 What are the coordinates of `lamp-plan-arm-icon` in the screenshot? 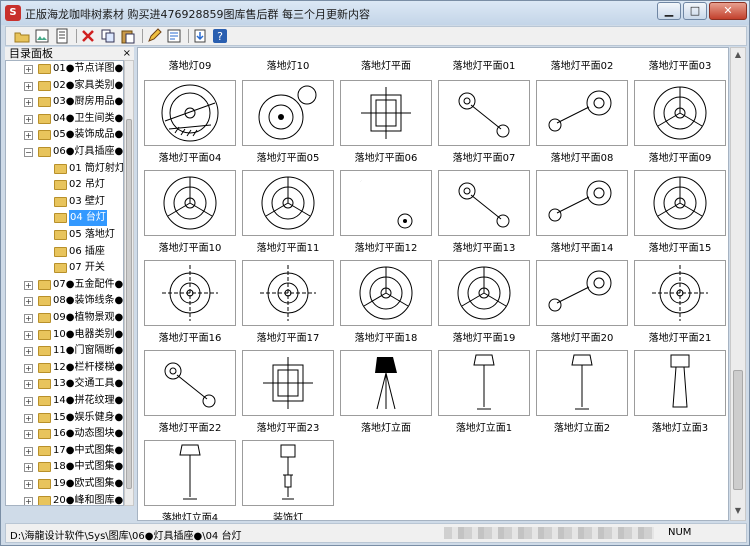 It's located at (580, 111).